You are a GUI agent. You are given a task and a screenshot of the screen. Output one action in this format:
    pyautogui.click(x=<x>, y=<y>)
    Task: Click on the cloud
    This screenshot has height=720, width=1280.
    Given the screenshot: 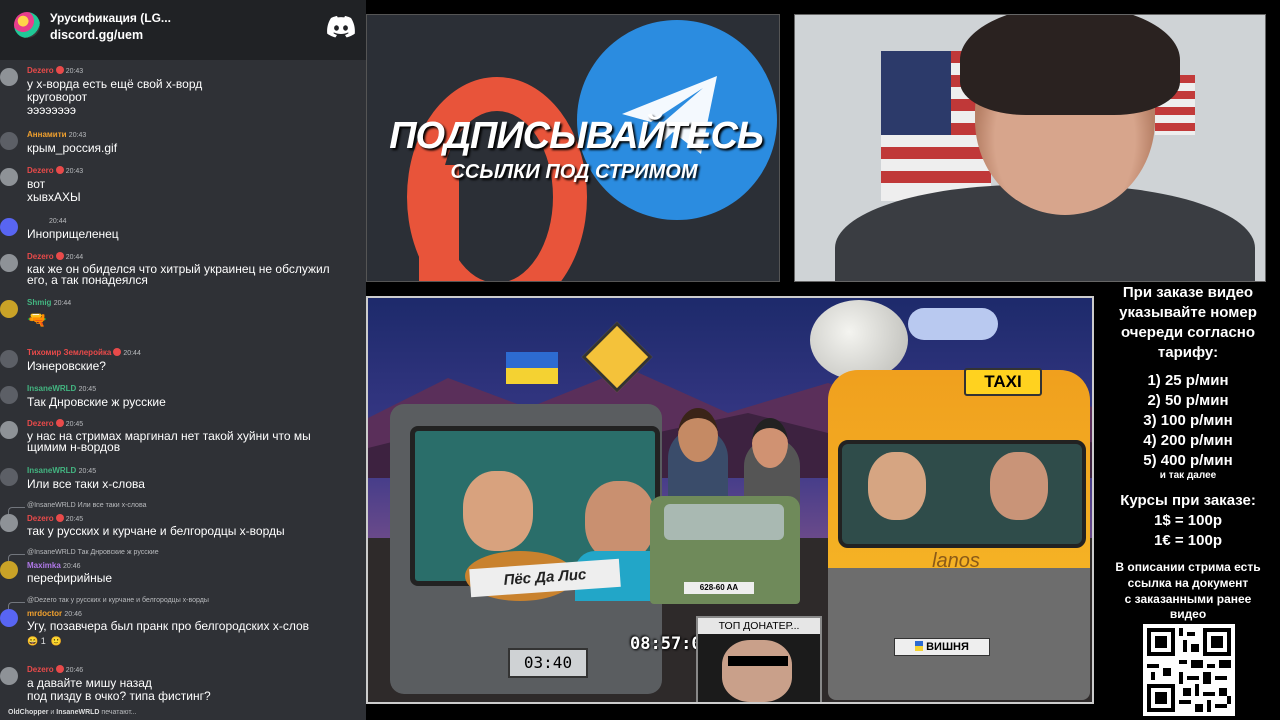 What is the action you would take?
    pyautogui.click(x=953, y=324)
    